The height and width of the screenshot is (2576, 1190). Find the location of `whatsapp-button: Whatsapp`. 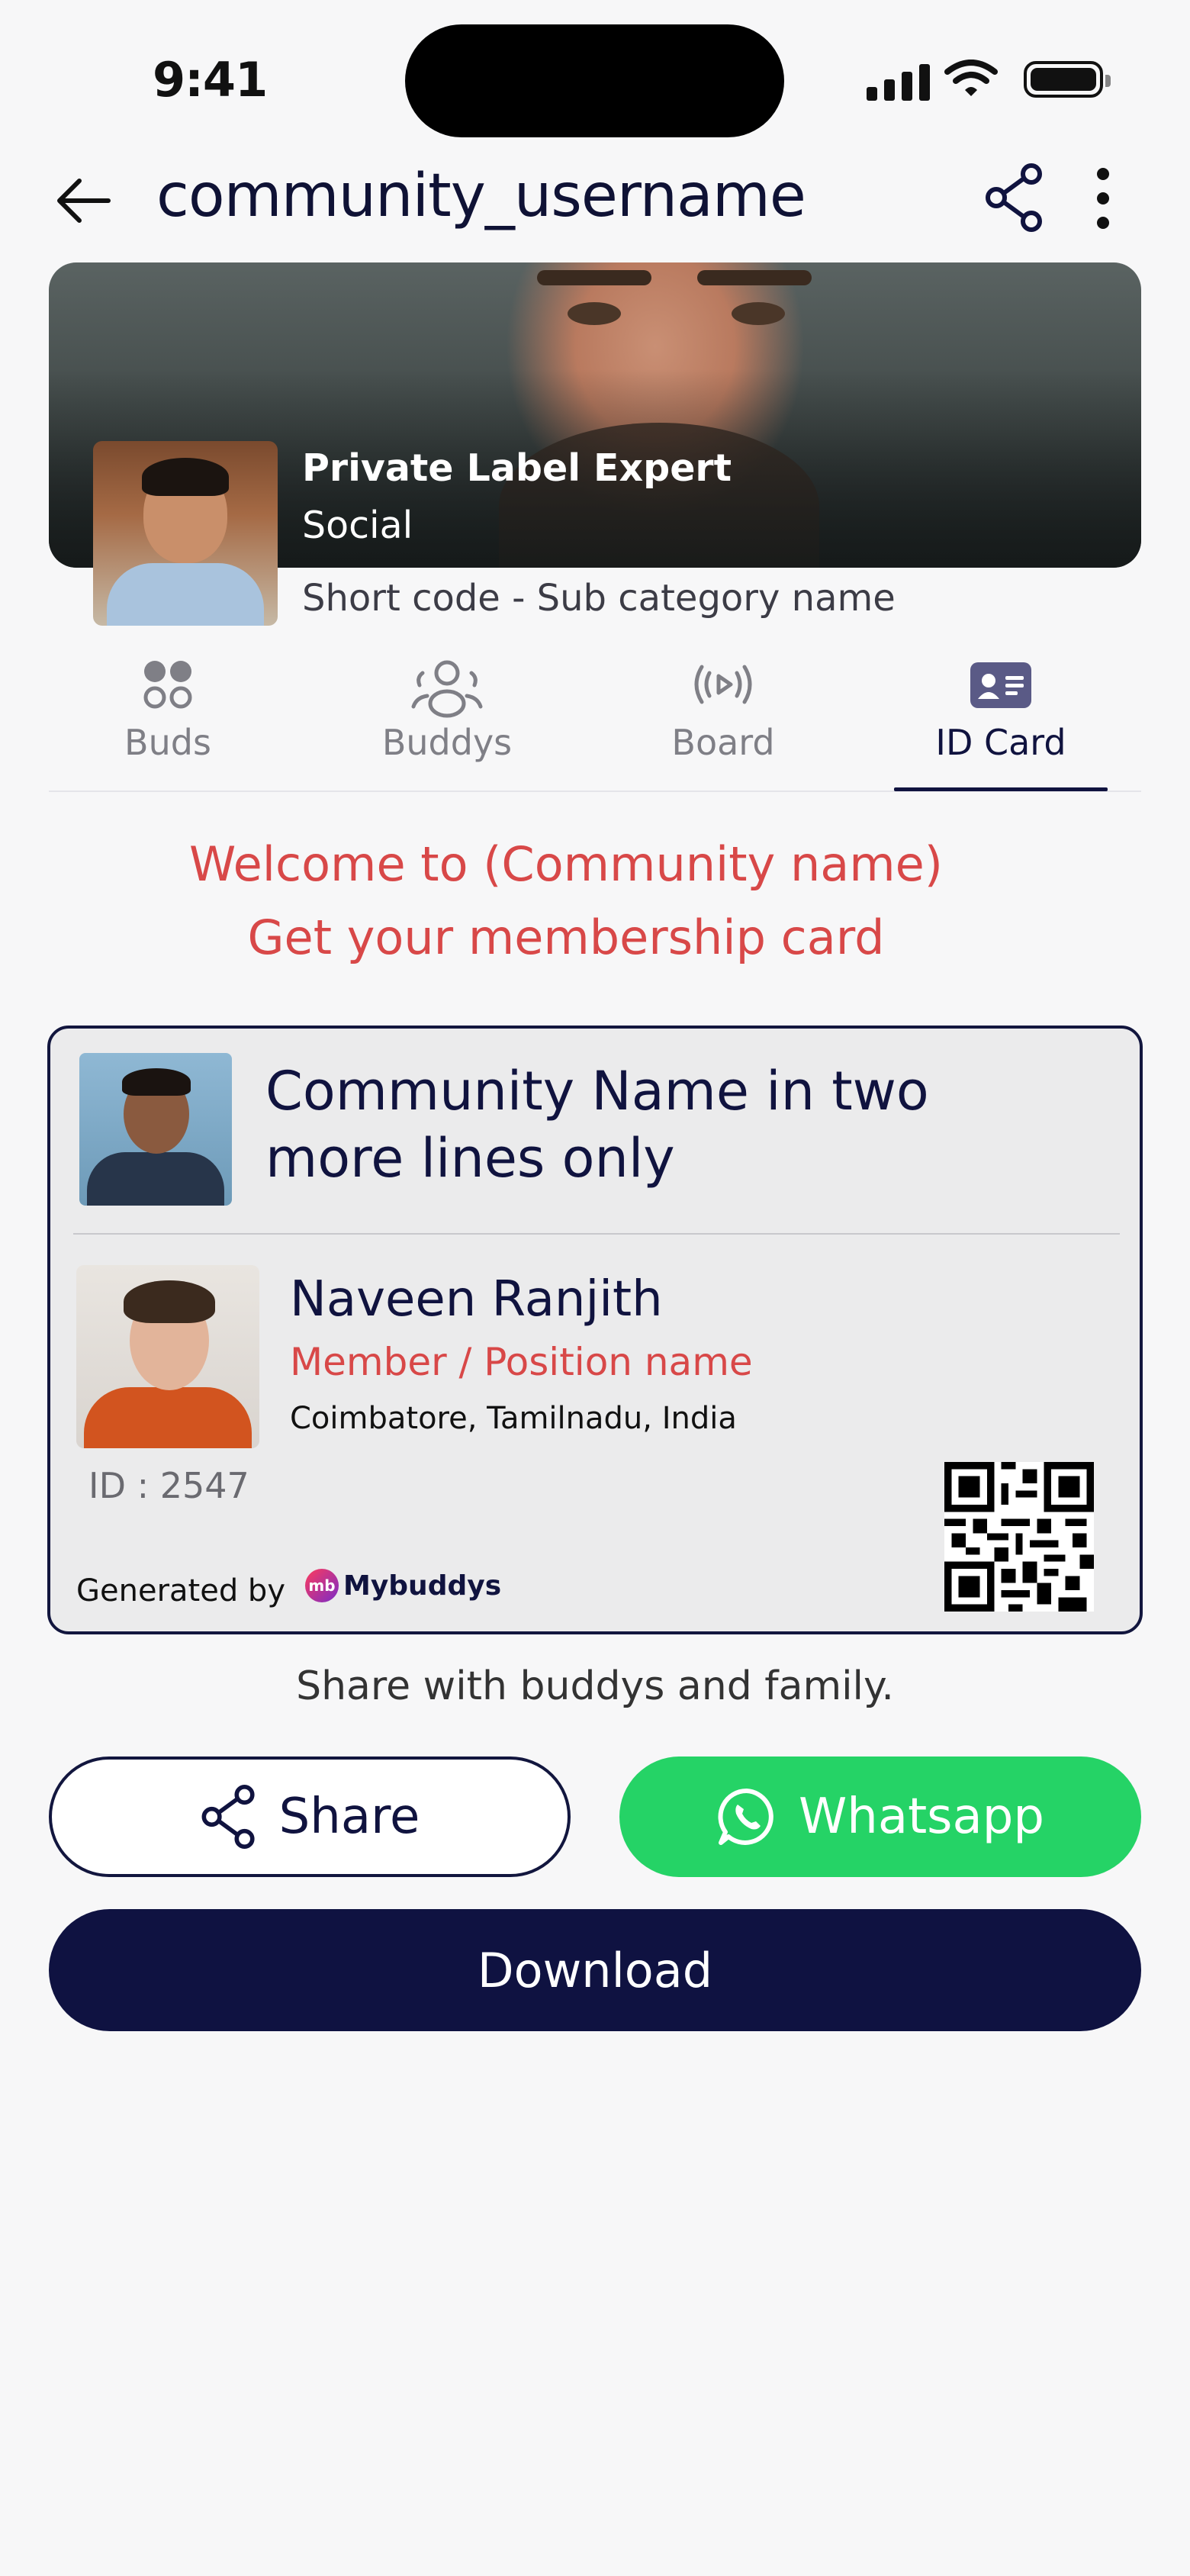

whatsapp-button: Whatsapp is located at coordinates (880, 1817).